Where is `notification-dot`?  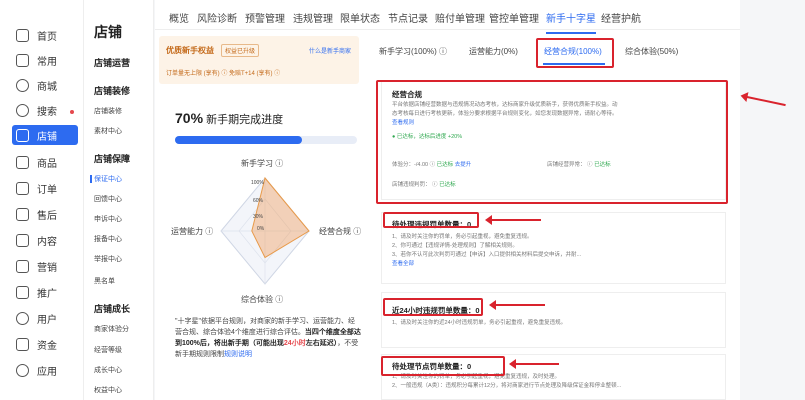 notification-dot is located at coordinates (72, 112).